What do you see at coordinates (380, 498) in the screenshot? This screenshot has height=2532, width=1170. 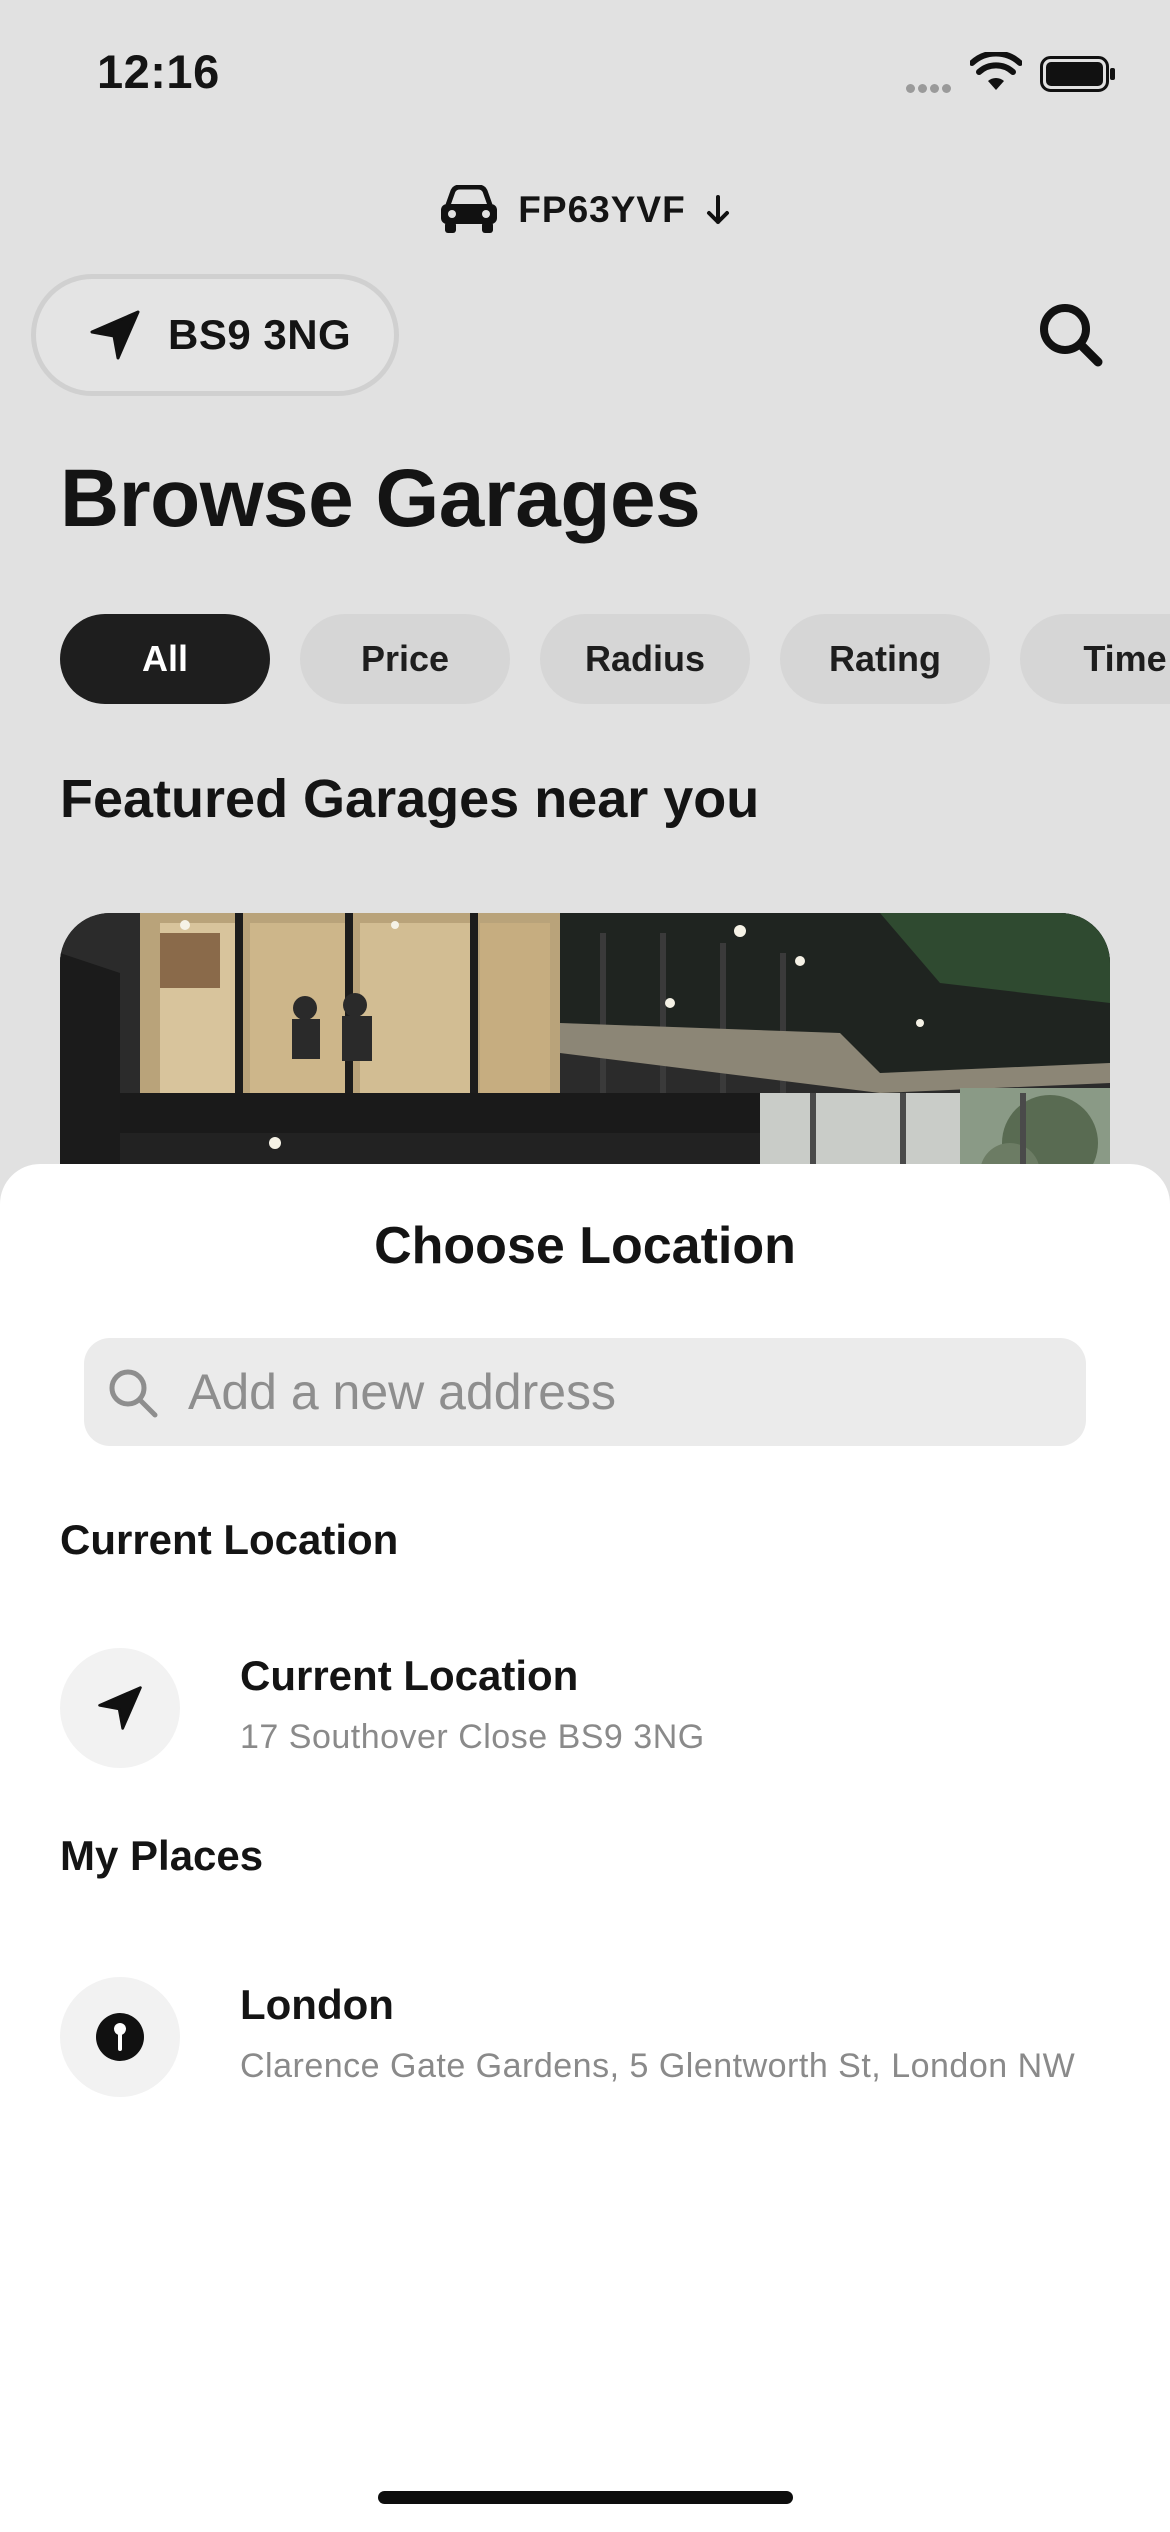 I see `page-title: Browse Garages` at bounding box center [380, 498].